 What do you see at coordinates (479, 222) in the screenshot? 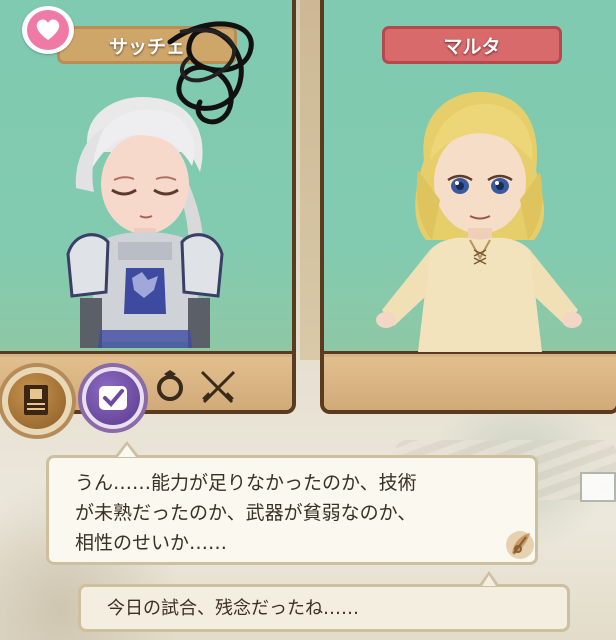
I see `right-character-avatar` at bounding box center [479, 222].